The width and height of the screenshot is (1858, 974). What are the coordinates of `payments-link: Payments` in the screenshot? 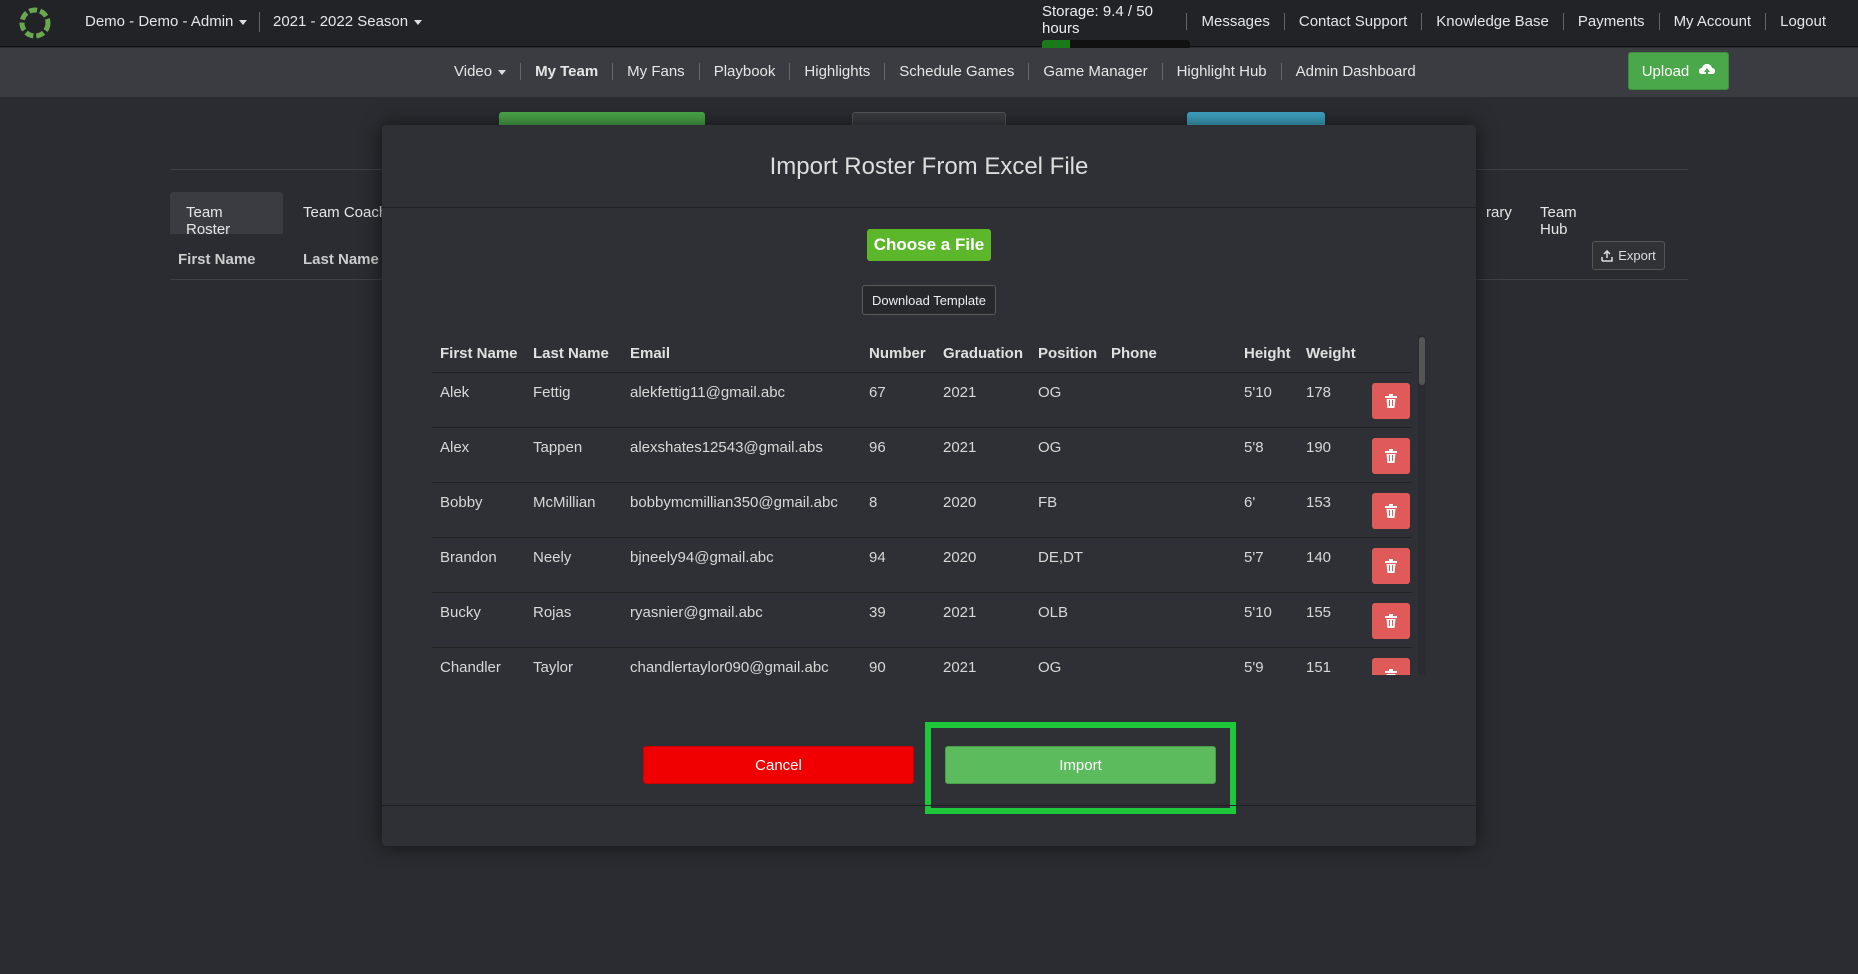 It's located at (1610, 21).